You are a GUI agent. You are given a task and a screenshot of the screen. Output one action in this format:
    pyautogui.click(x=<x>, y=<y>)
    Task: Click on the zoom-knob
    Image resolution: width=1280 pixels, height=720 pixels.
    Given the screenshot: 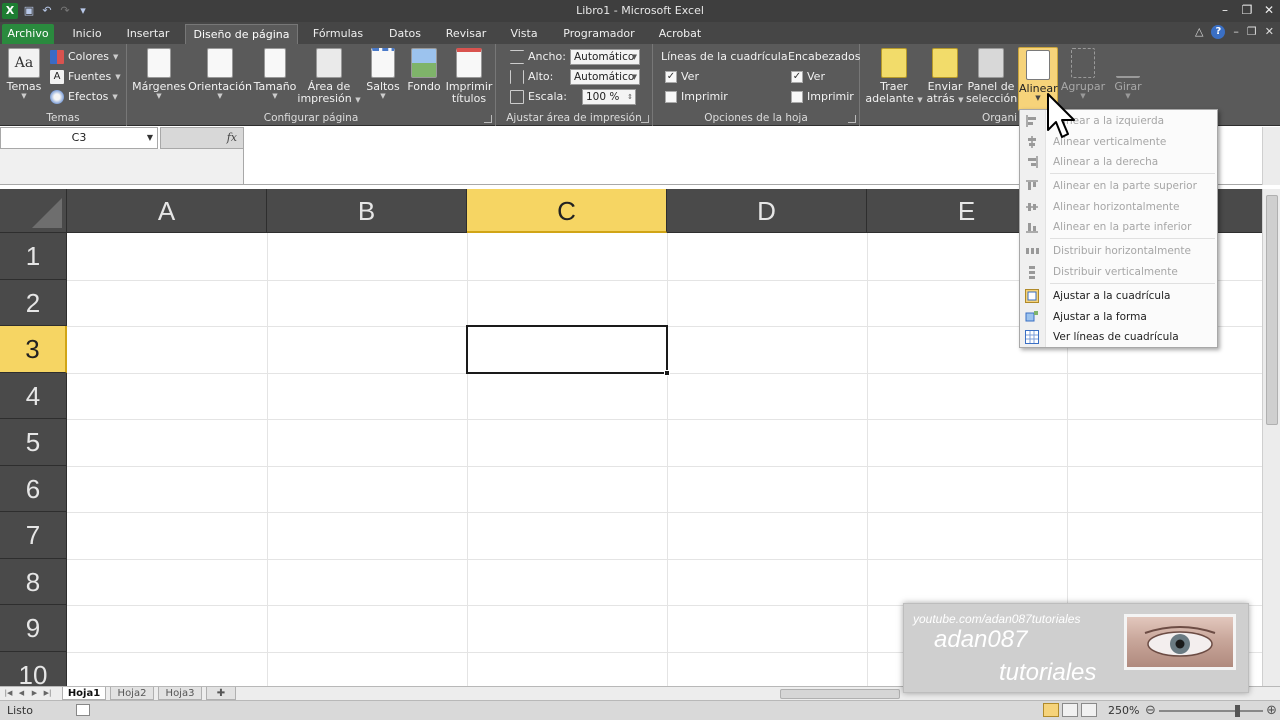 What is the action you would take?
    pyautogui.click(x=1237, y=711)
    